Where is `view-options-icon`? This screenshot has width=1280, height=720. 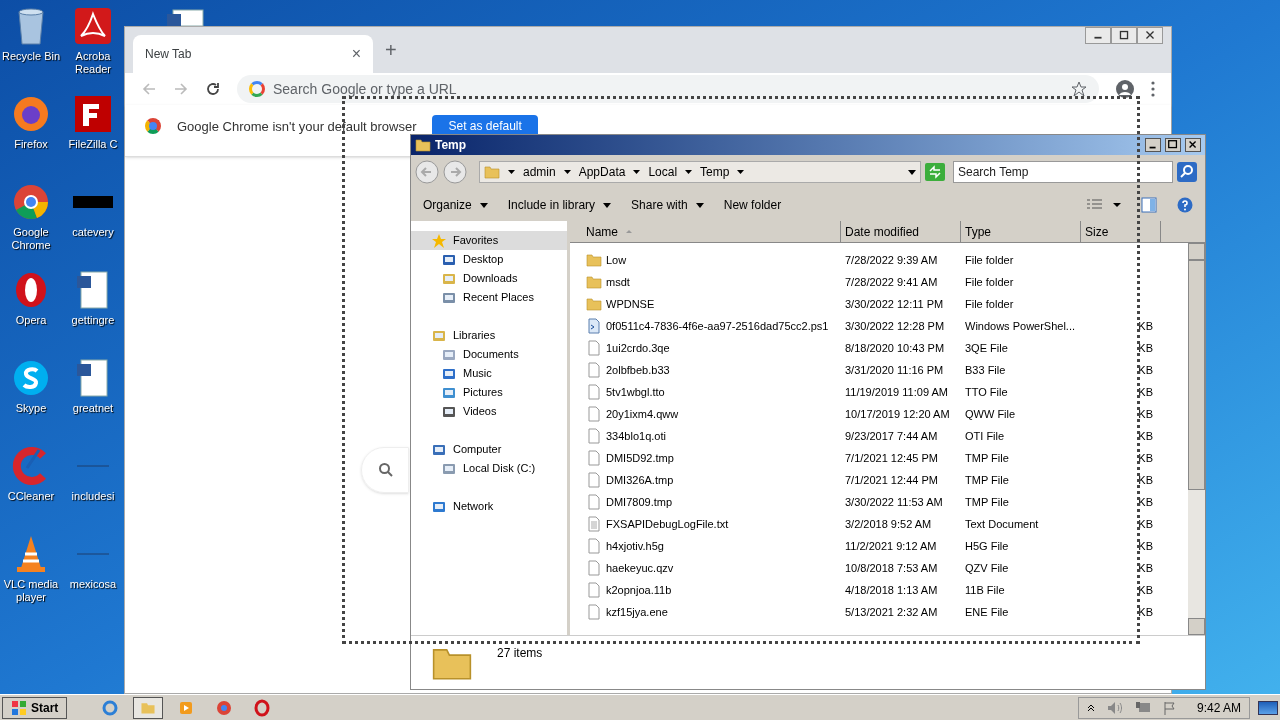 view-options-icon is located at coordinates (1104, 205).